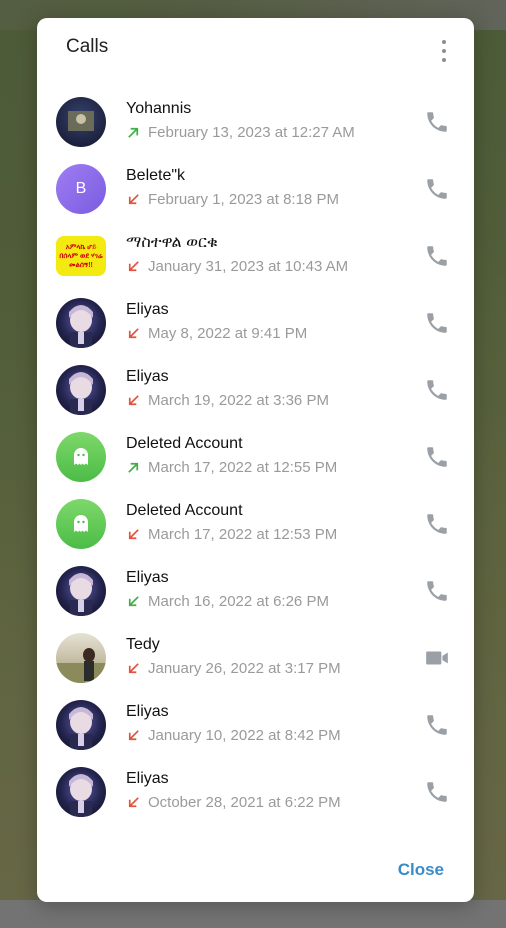 The width and height of the screenshot is (506, 928). I want to click on contact-name: Belete"k, so click(156, 175).